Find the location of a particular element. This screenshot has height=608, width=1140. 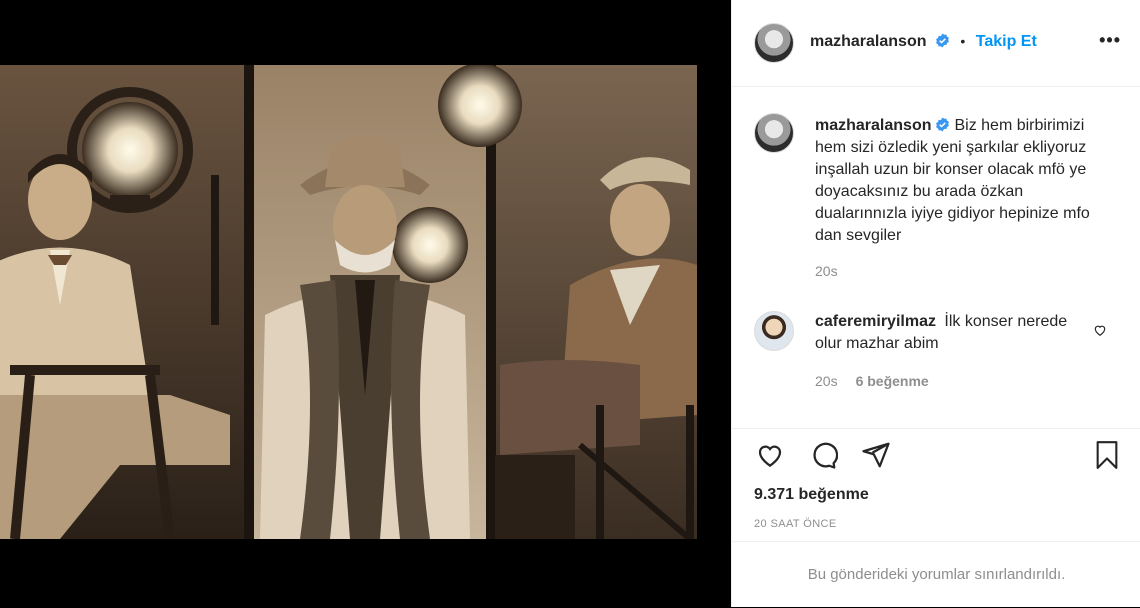

caption-meta: 20s is located at coordinates (826, 271).